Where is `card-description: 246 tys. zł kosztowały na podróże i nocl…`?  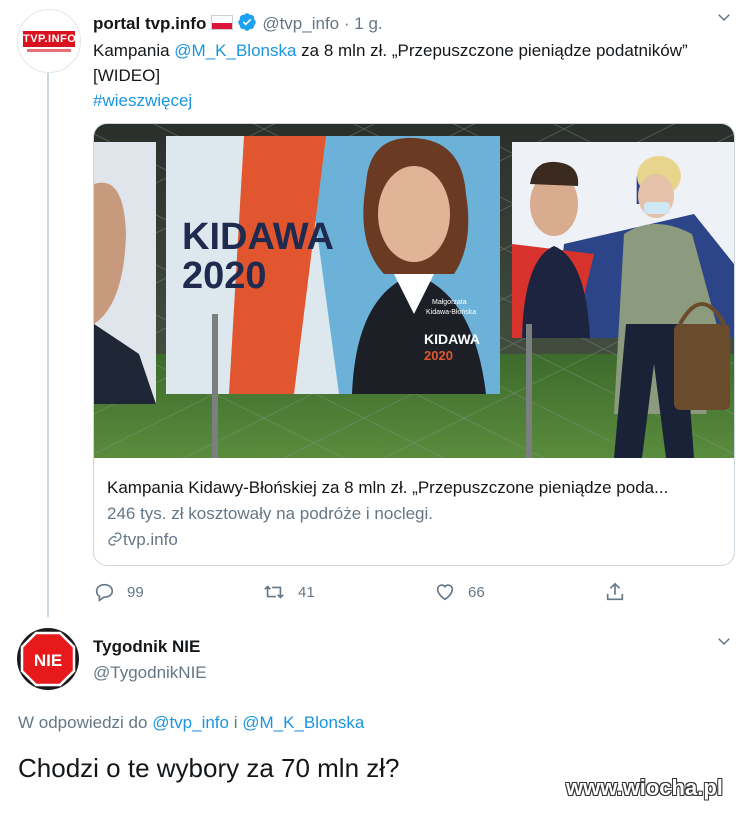 card-description: 246 tys. zł kosztowały na podróże i nocl… is located at coordinates (270, 513).